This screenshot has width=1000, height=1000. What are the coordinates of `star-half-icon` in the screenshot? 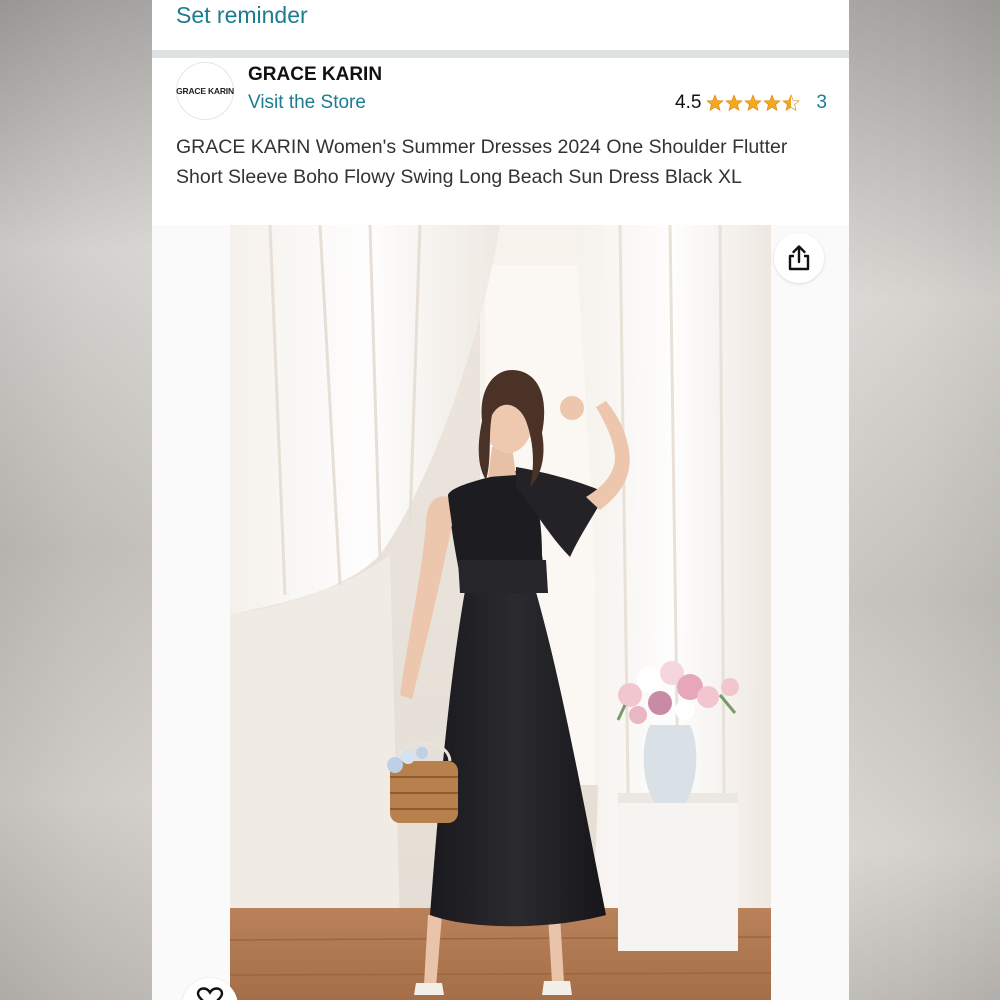 It's located at (791, 102).